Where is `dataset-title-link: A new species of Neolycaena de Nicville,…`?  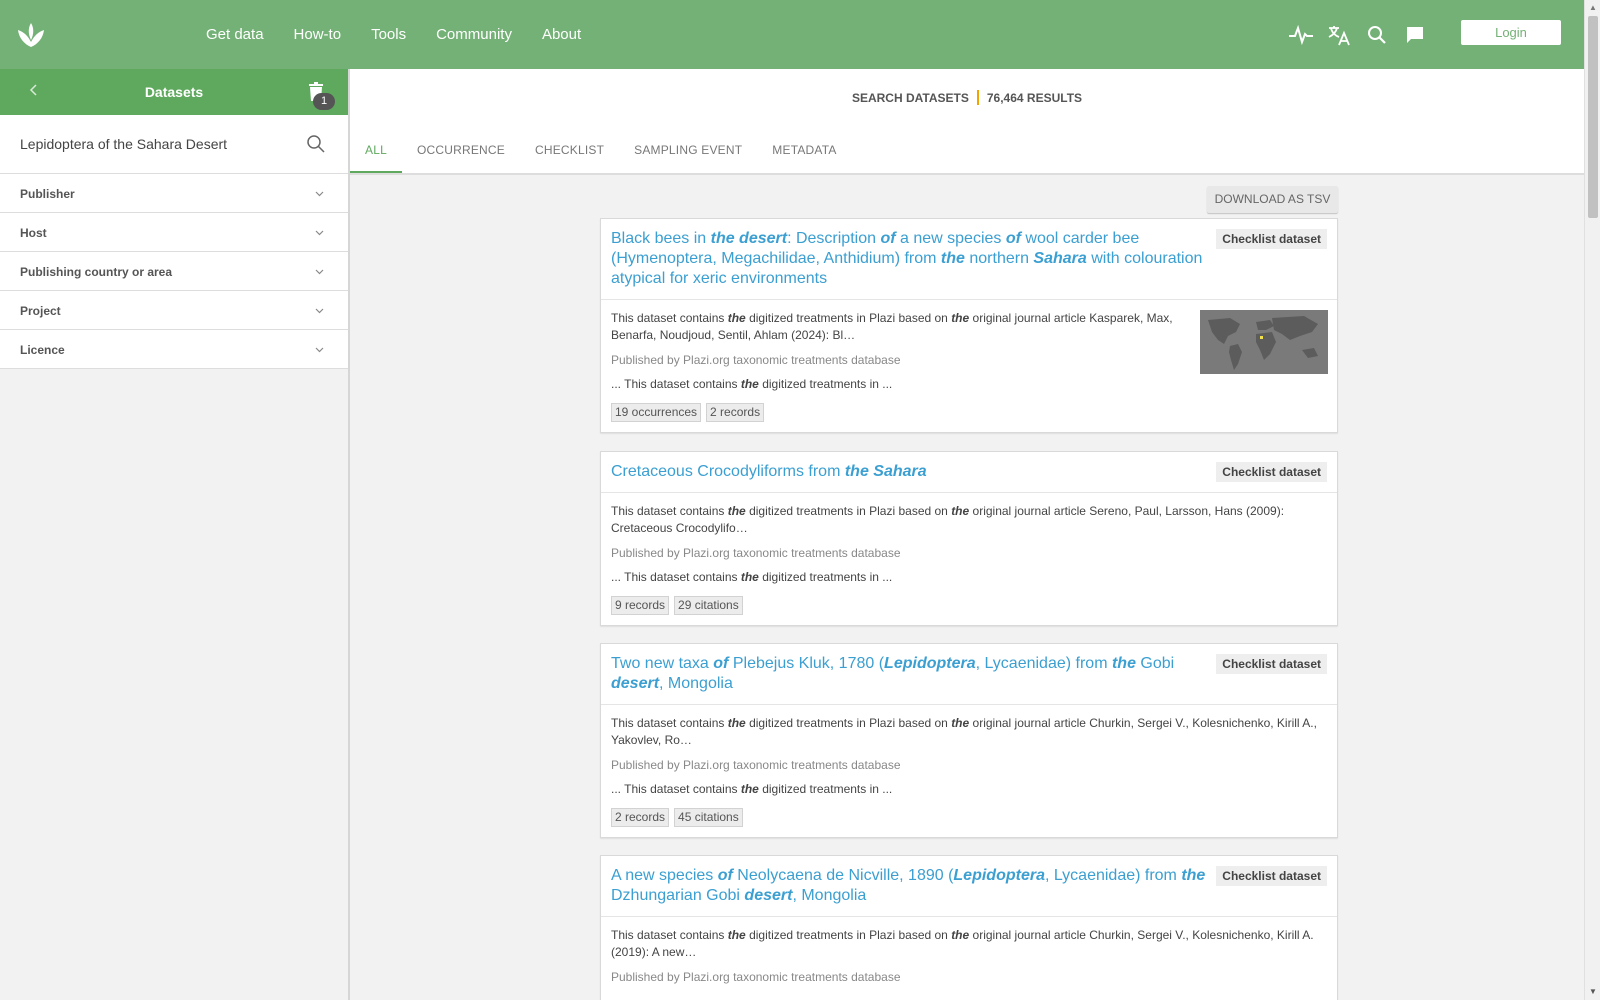
dataset-title-link: A new species of Neolycaena de Nicville,… is located at coordinates (914, 886).